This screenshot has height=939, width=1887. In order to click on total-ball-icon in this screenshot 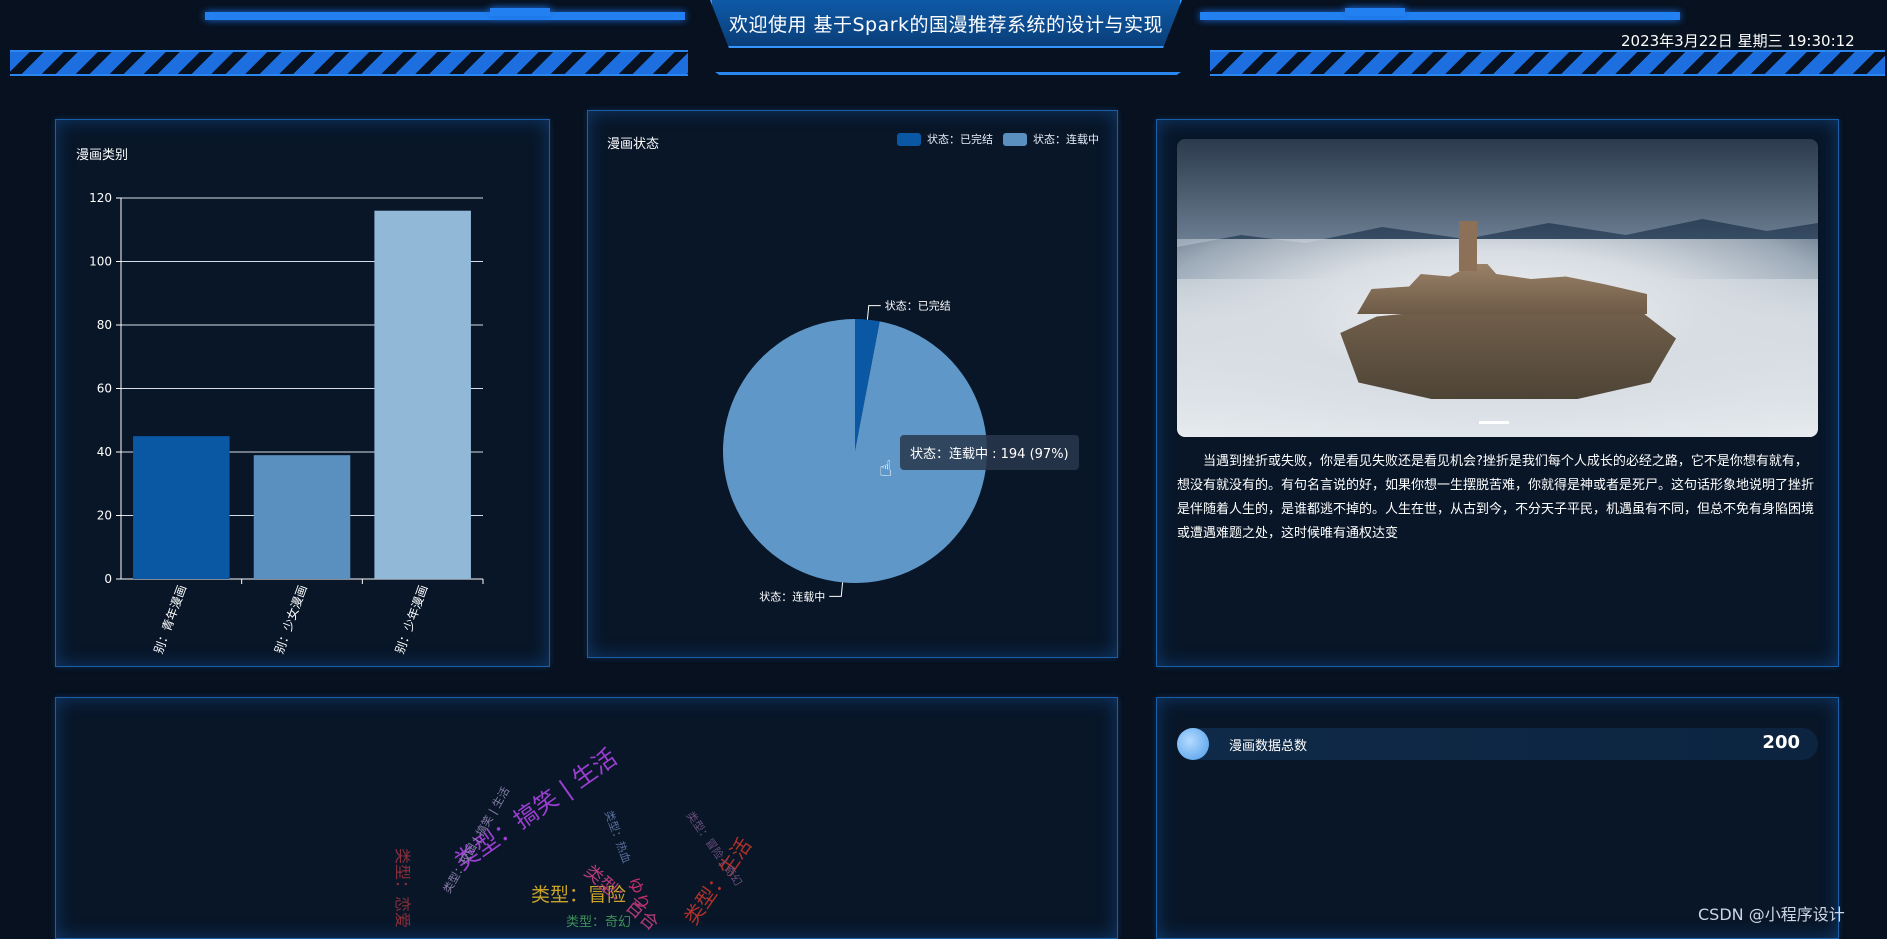, I will do `click(1193, 744)`.